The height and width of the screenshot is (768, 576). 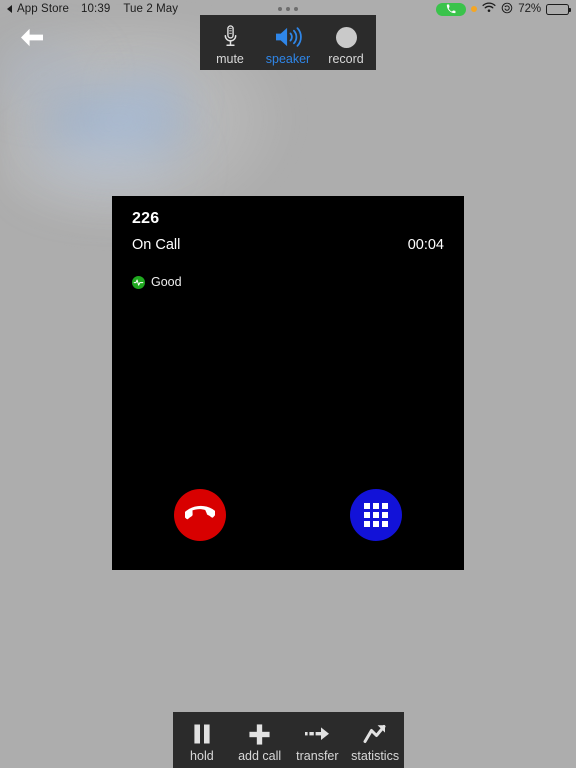 What do you see at coordinates (202, 756) in the screenshot?
I see `hold-button-label: hold` at bounding box center [202, 756].